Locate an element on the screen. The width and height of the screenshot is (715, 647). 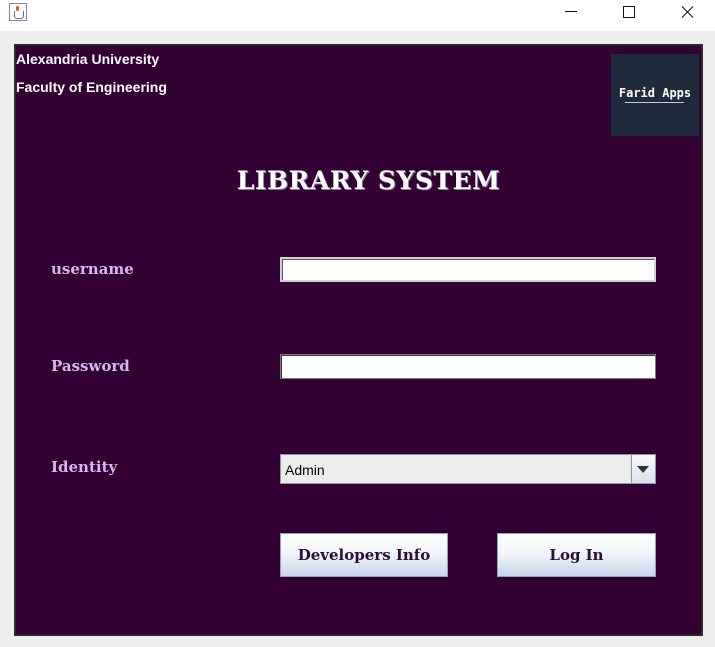
java-cup-icon is located at coordinates (18, 12).